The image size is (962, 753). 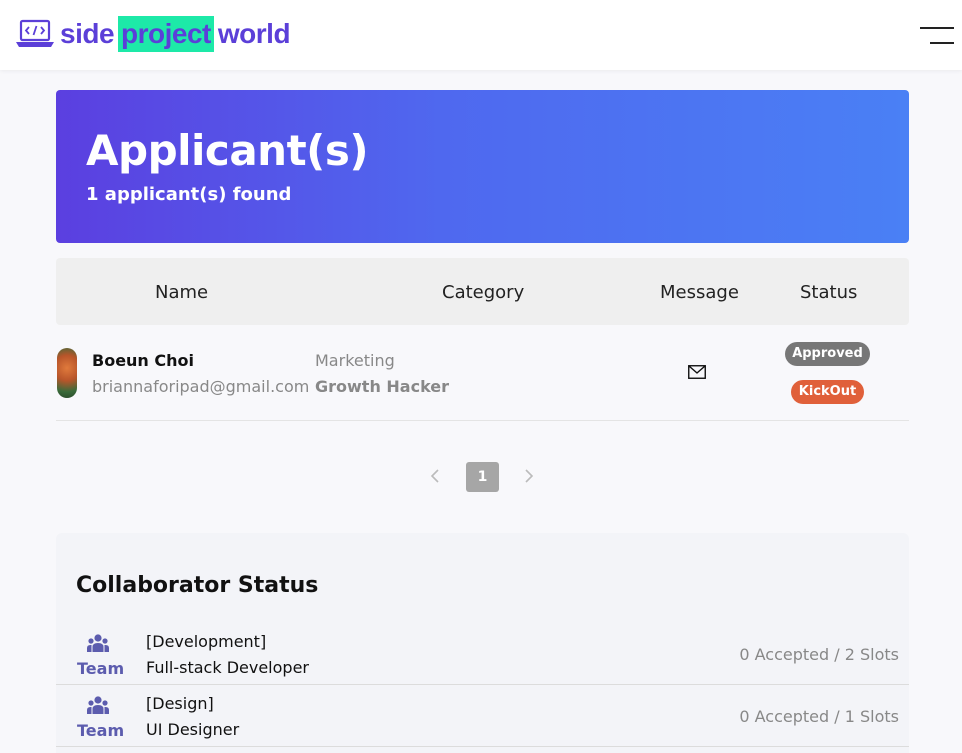 I want to click on column-header-status: Status, so click(x=829, y=292).